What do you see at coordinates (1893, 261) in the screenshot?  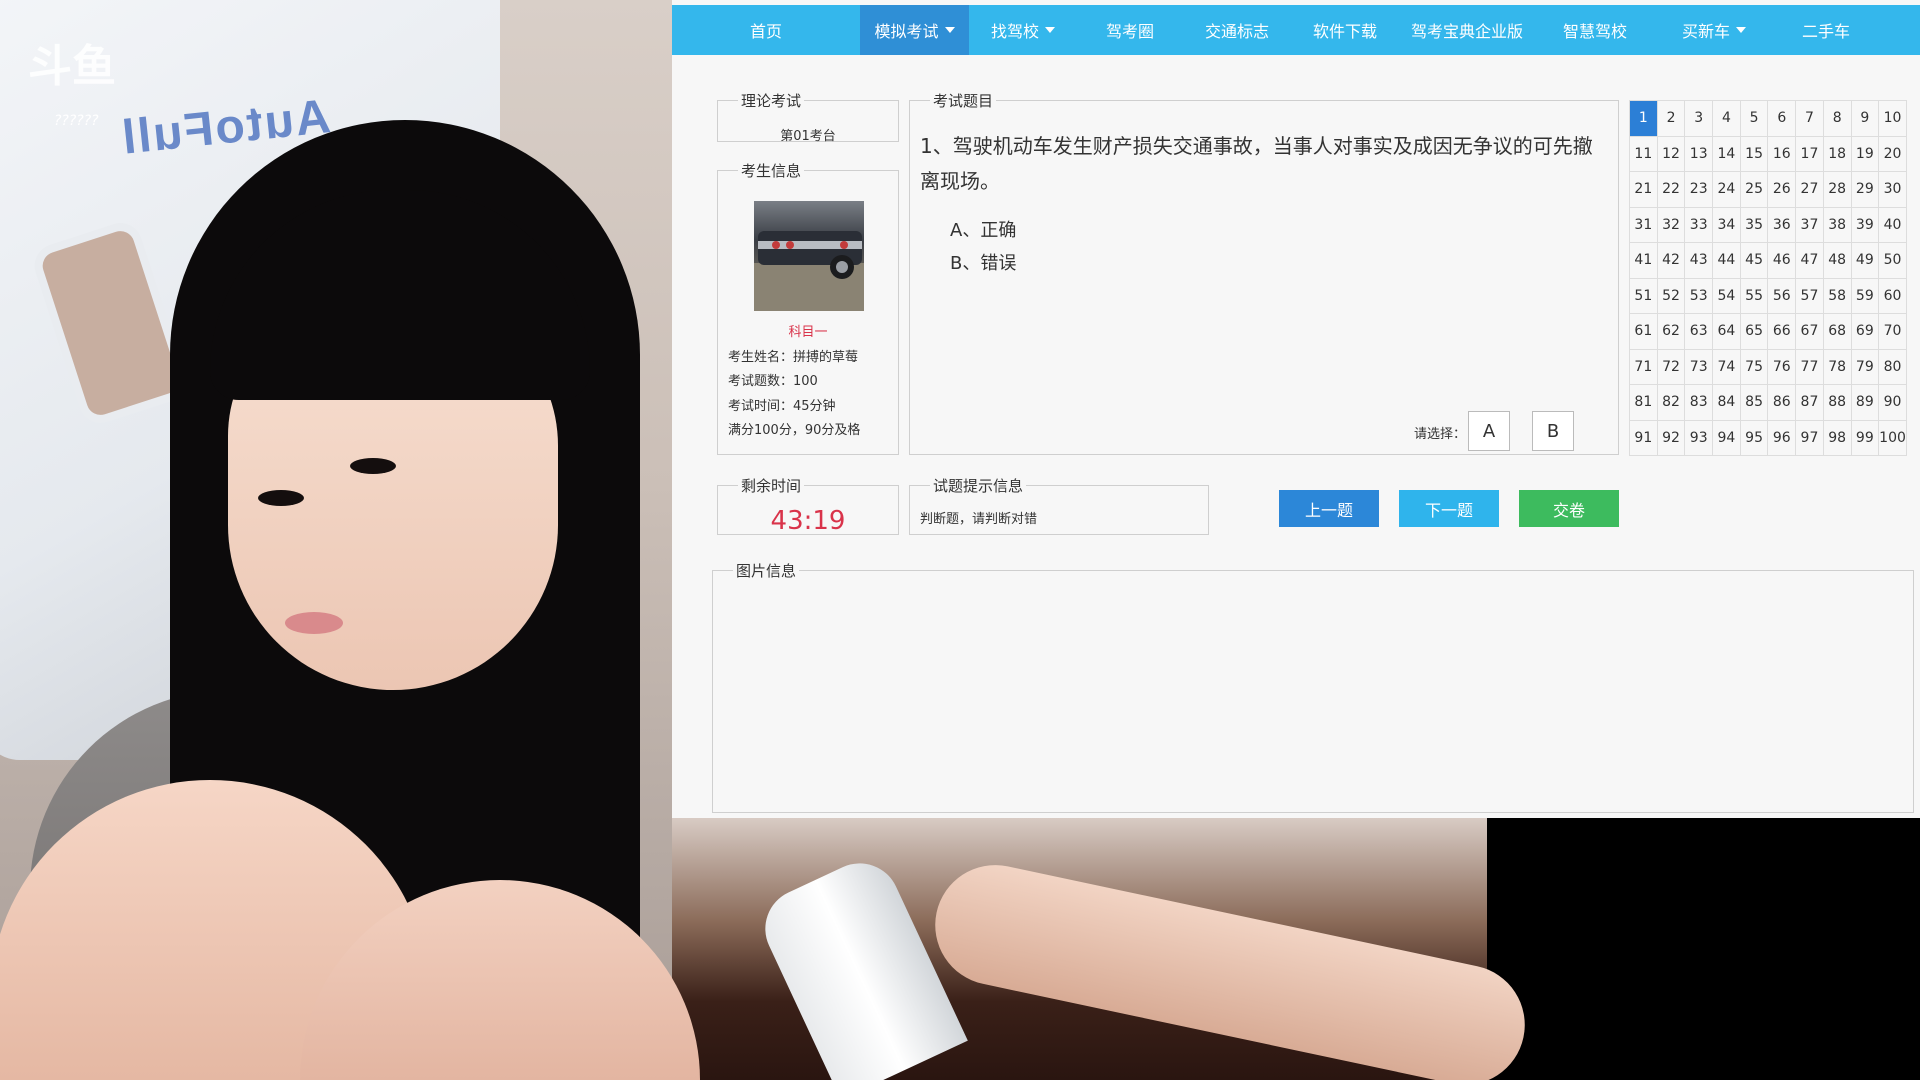 I see `question-number-cell: 50` at bounding box center [1893, 261].